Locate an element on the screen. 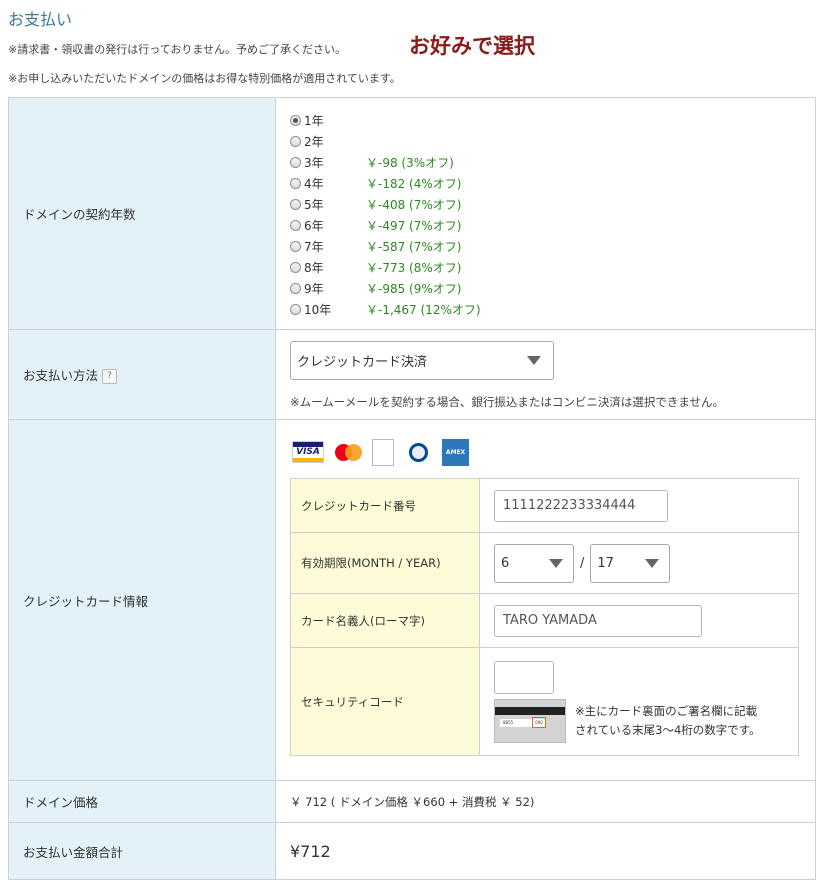 This screenshot has width=825, height=890. payment-method-note: ※ムームーメールを契約する場合、銀行振込またはコンビニ決済は選択できません。 is located at coordinates (507, 401).